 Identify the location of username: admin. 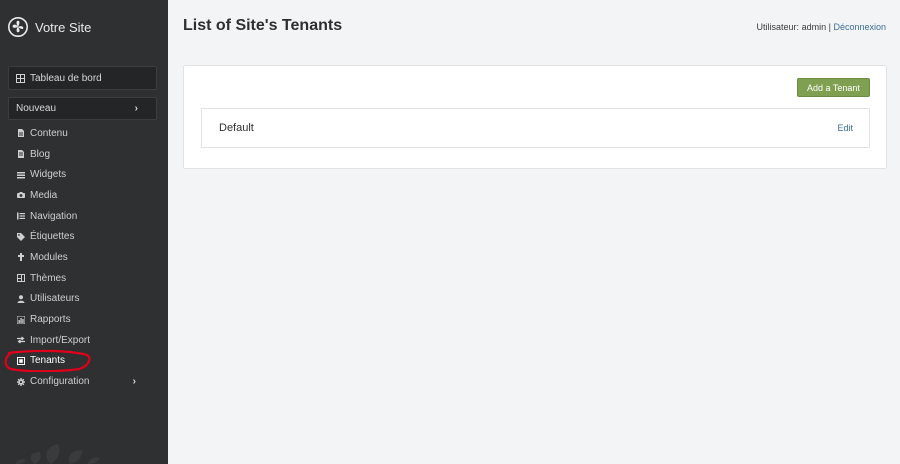
(814, 27).